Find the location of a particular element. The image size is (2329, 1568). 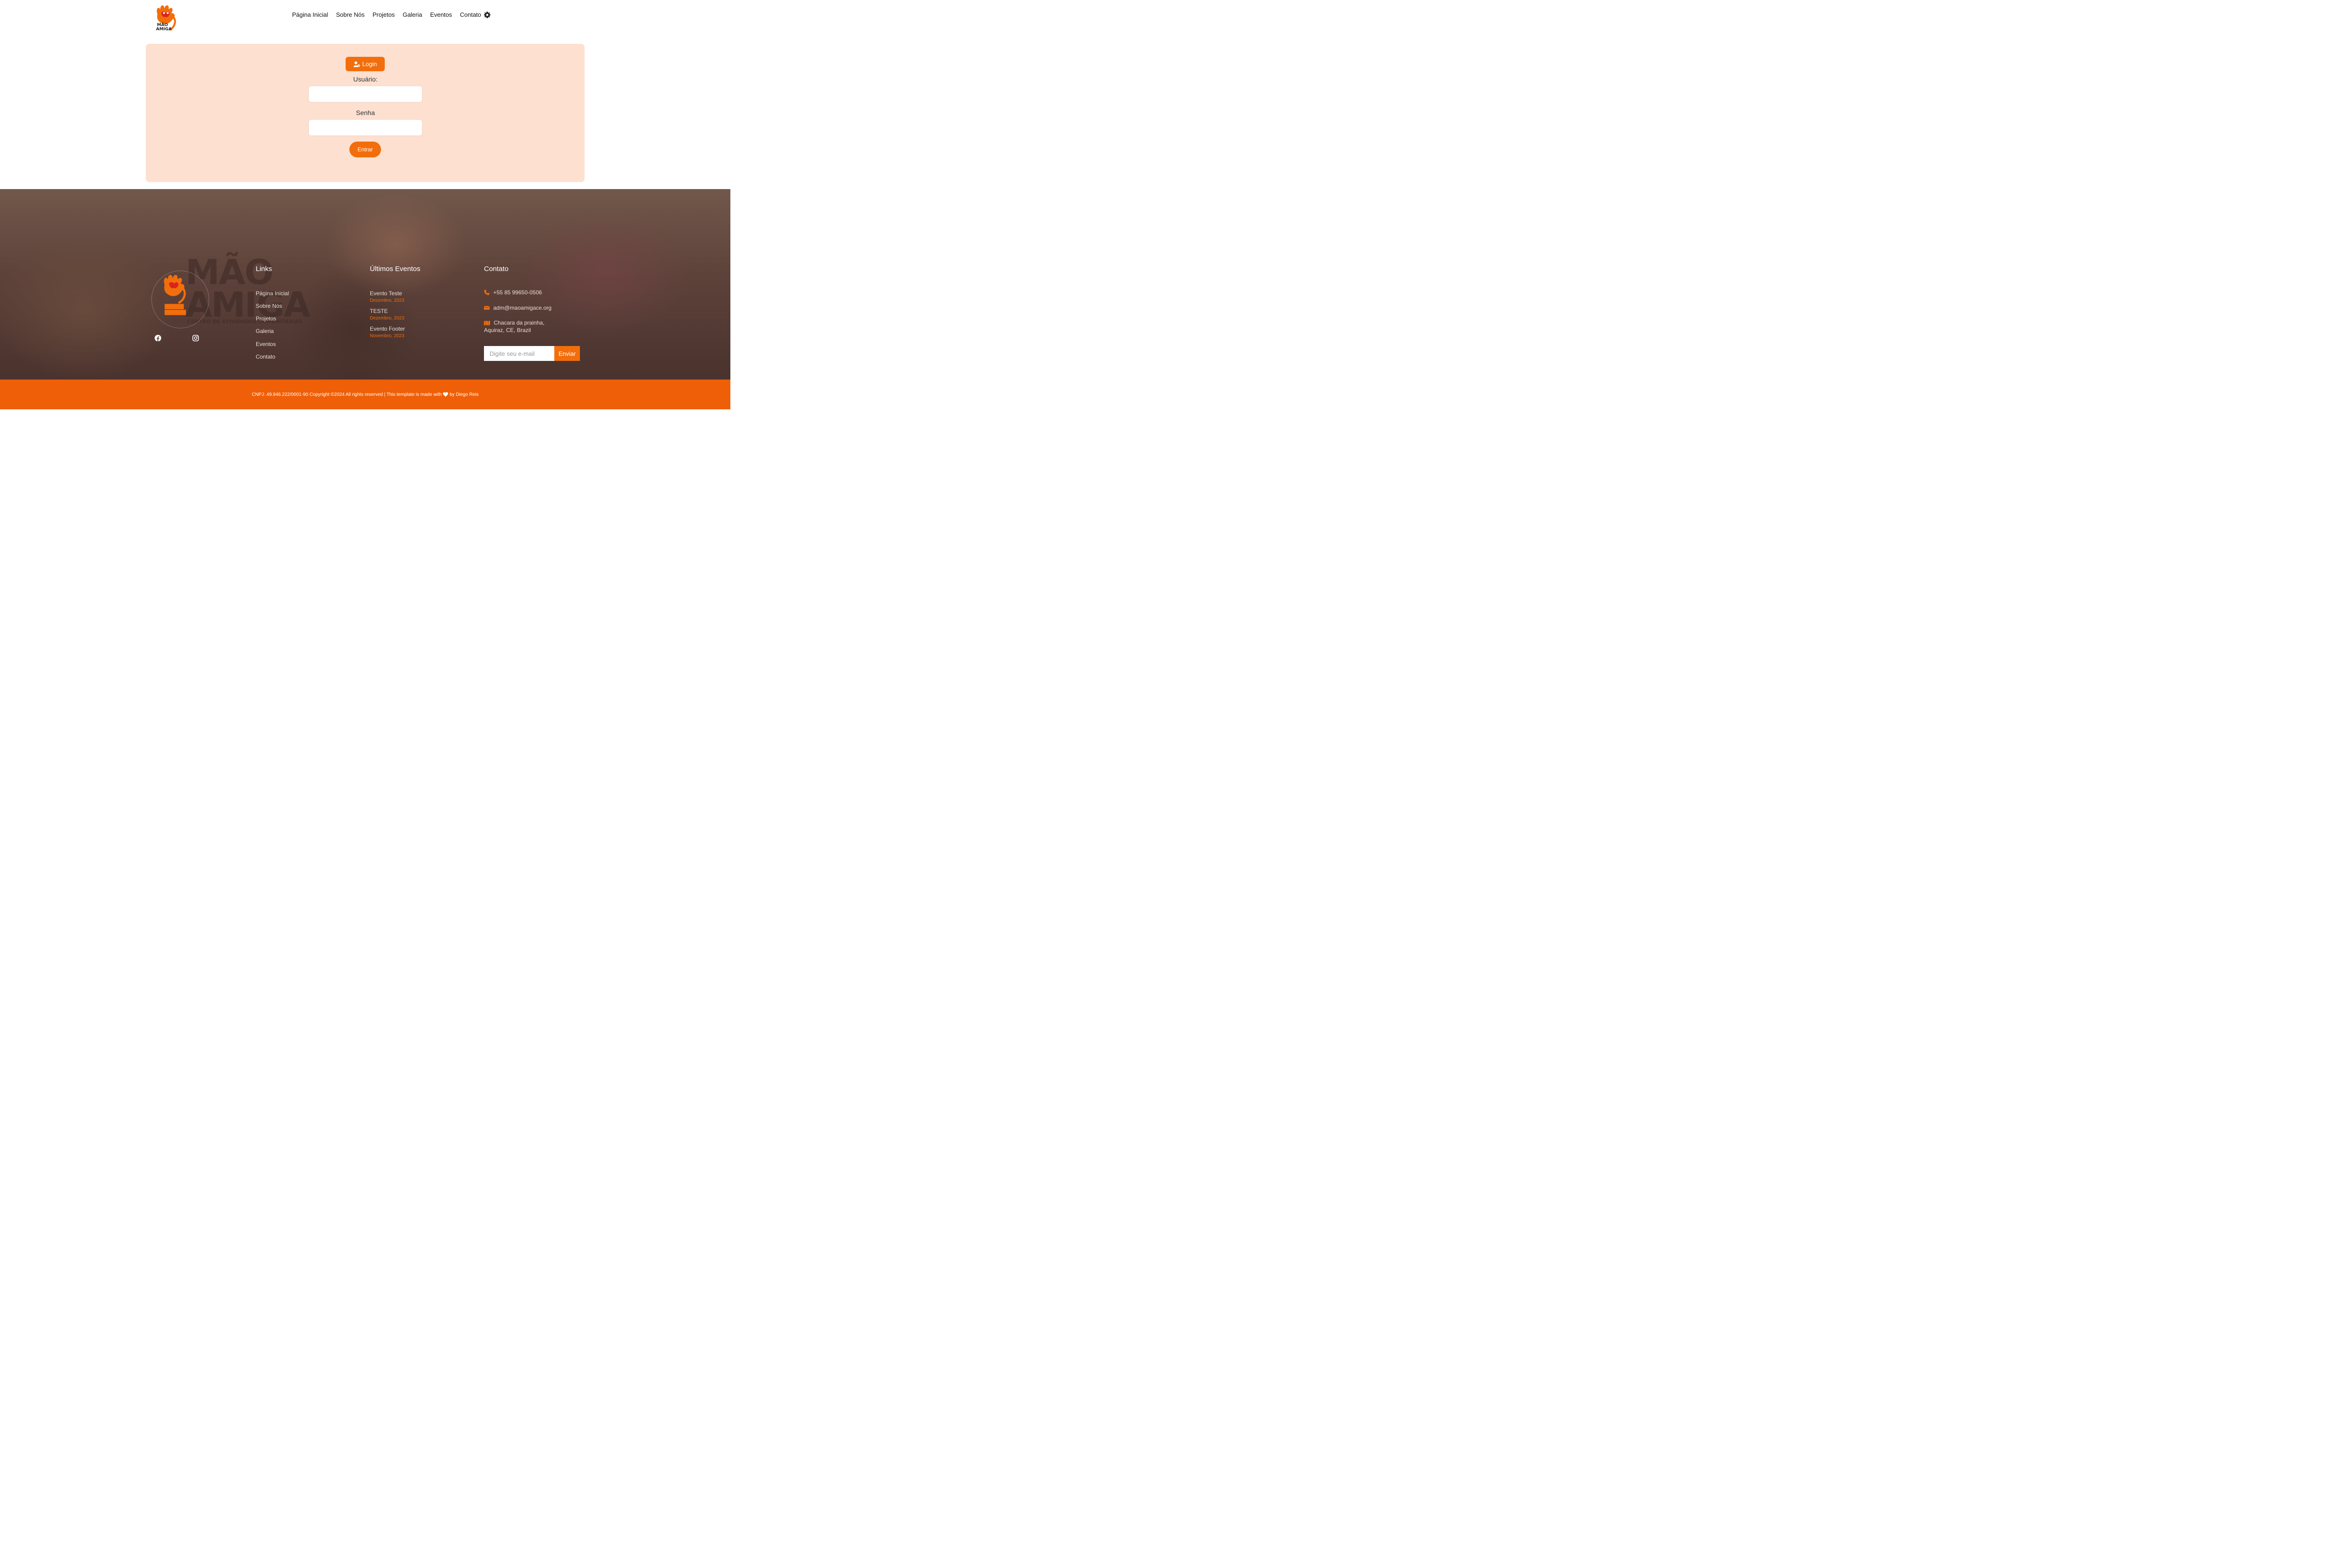

contact-phone: +55 85 99650-0506 is located at coordinates (513, 292).